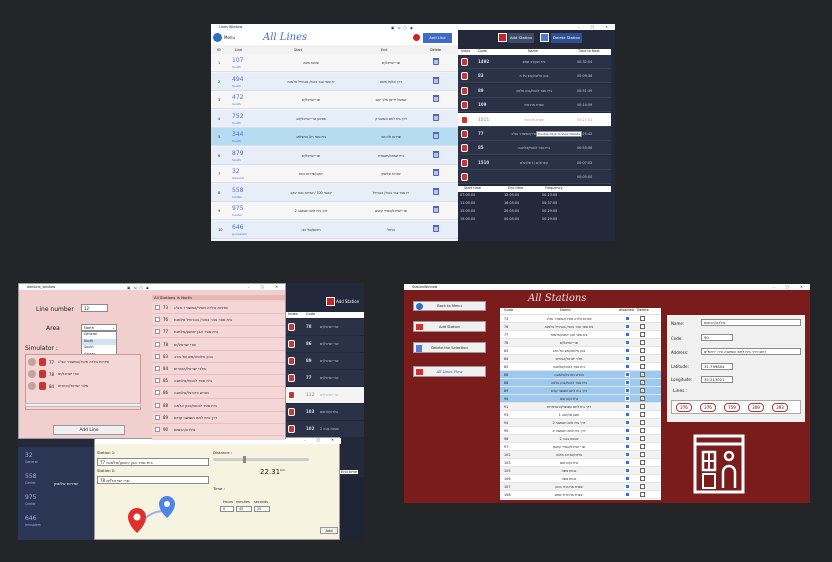 The width and height of the screenshot is (832, 562). What do you see at coordinates (534, 119) in the screenshot?
I see `station-row: 1511 עשרת מרכזרוד 00:27:01` at bounding box center [534, 119].